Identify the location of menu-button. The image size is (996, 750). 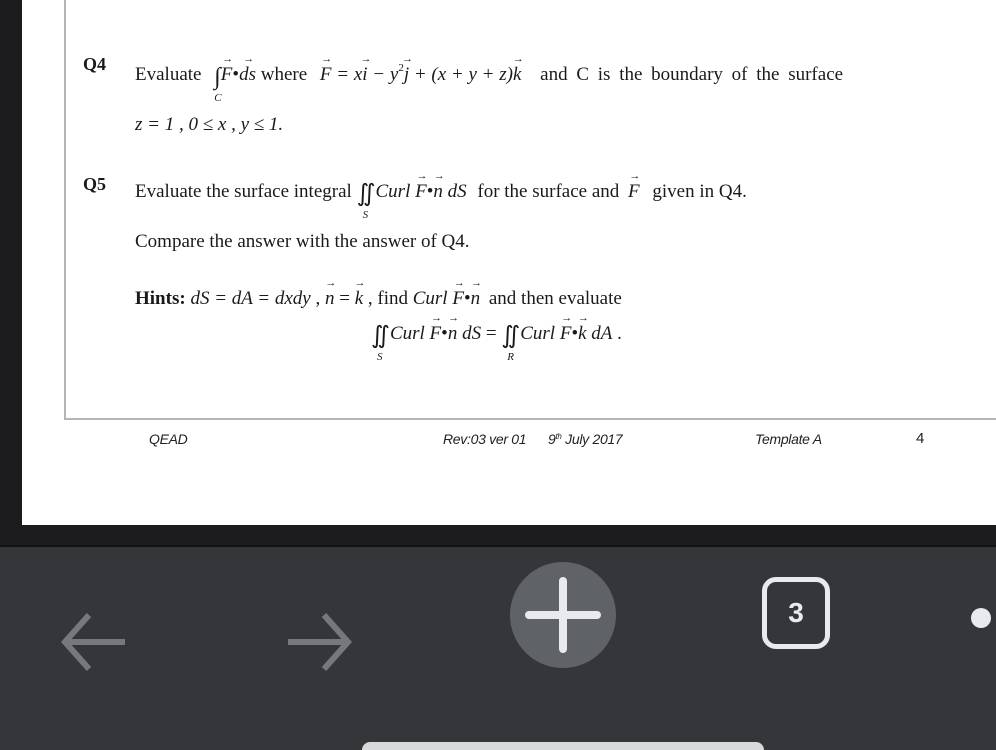
(981, 618).